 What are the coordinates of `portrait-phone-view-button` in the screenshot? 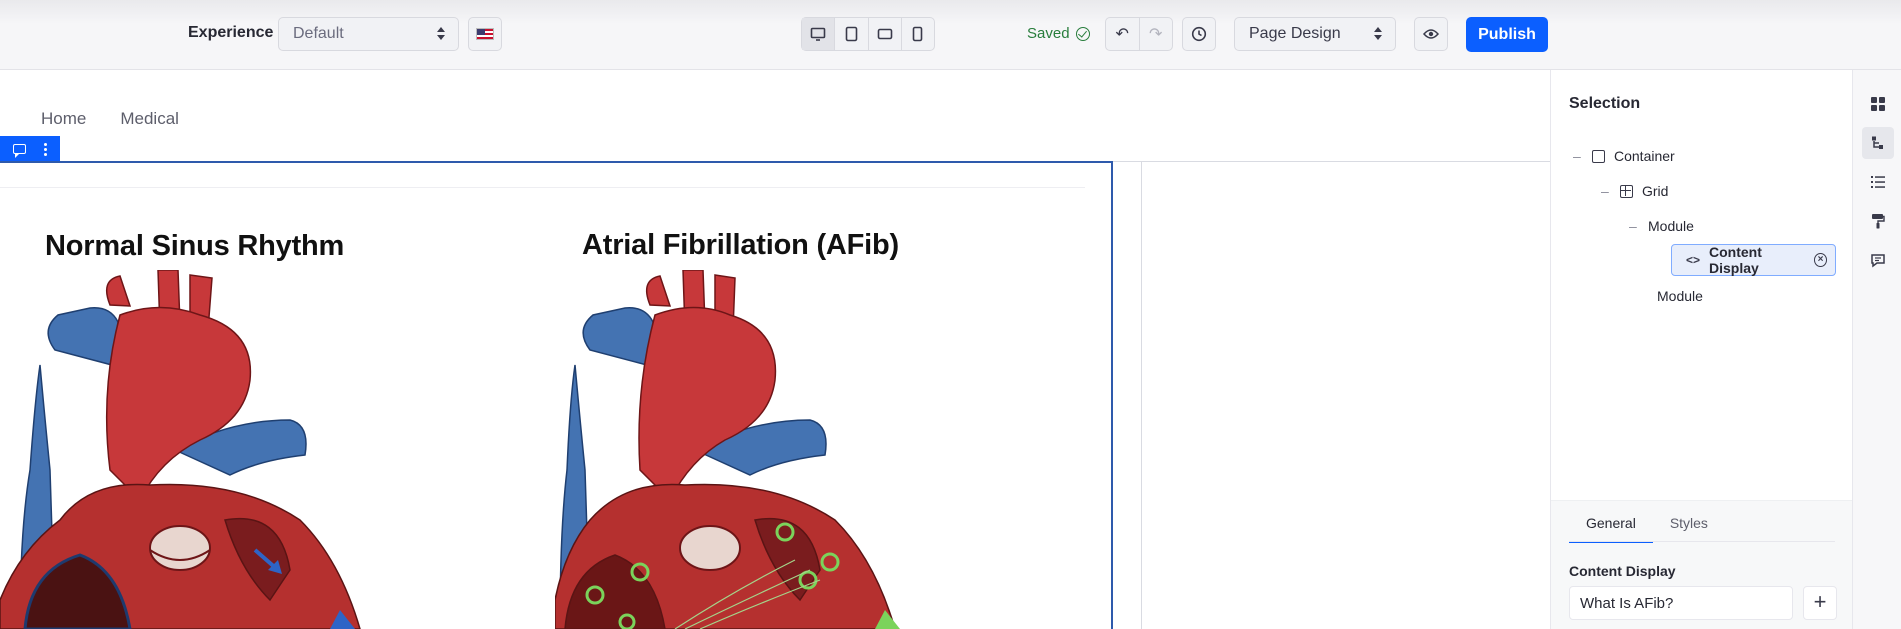 It's located at (918, 34).